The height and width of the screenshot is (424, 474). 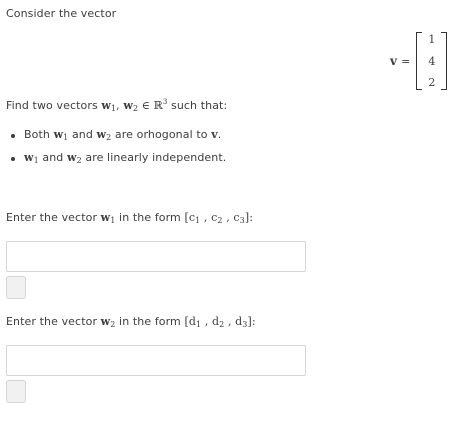 I want to click on w2-input-field, so click(x=156, y=360).